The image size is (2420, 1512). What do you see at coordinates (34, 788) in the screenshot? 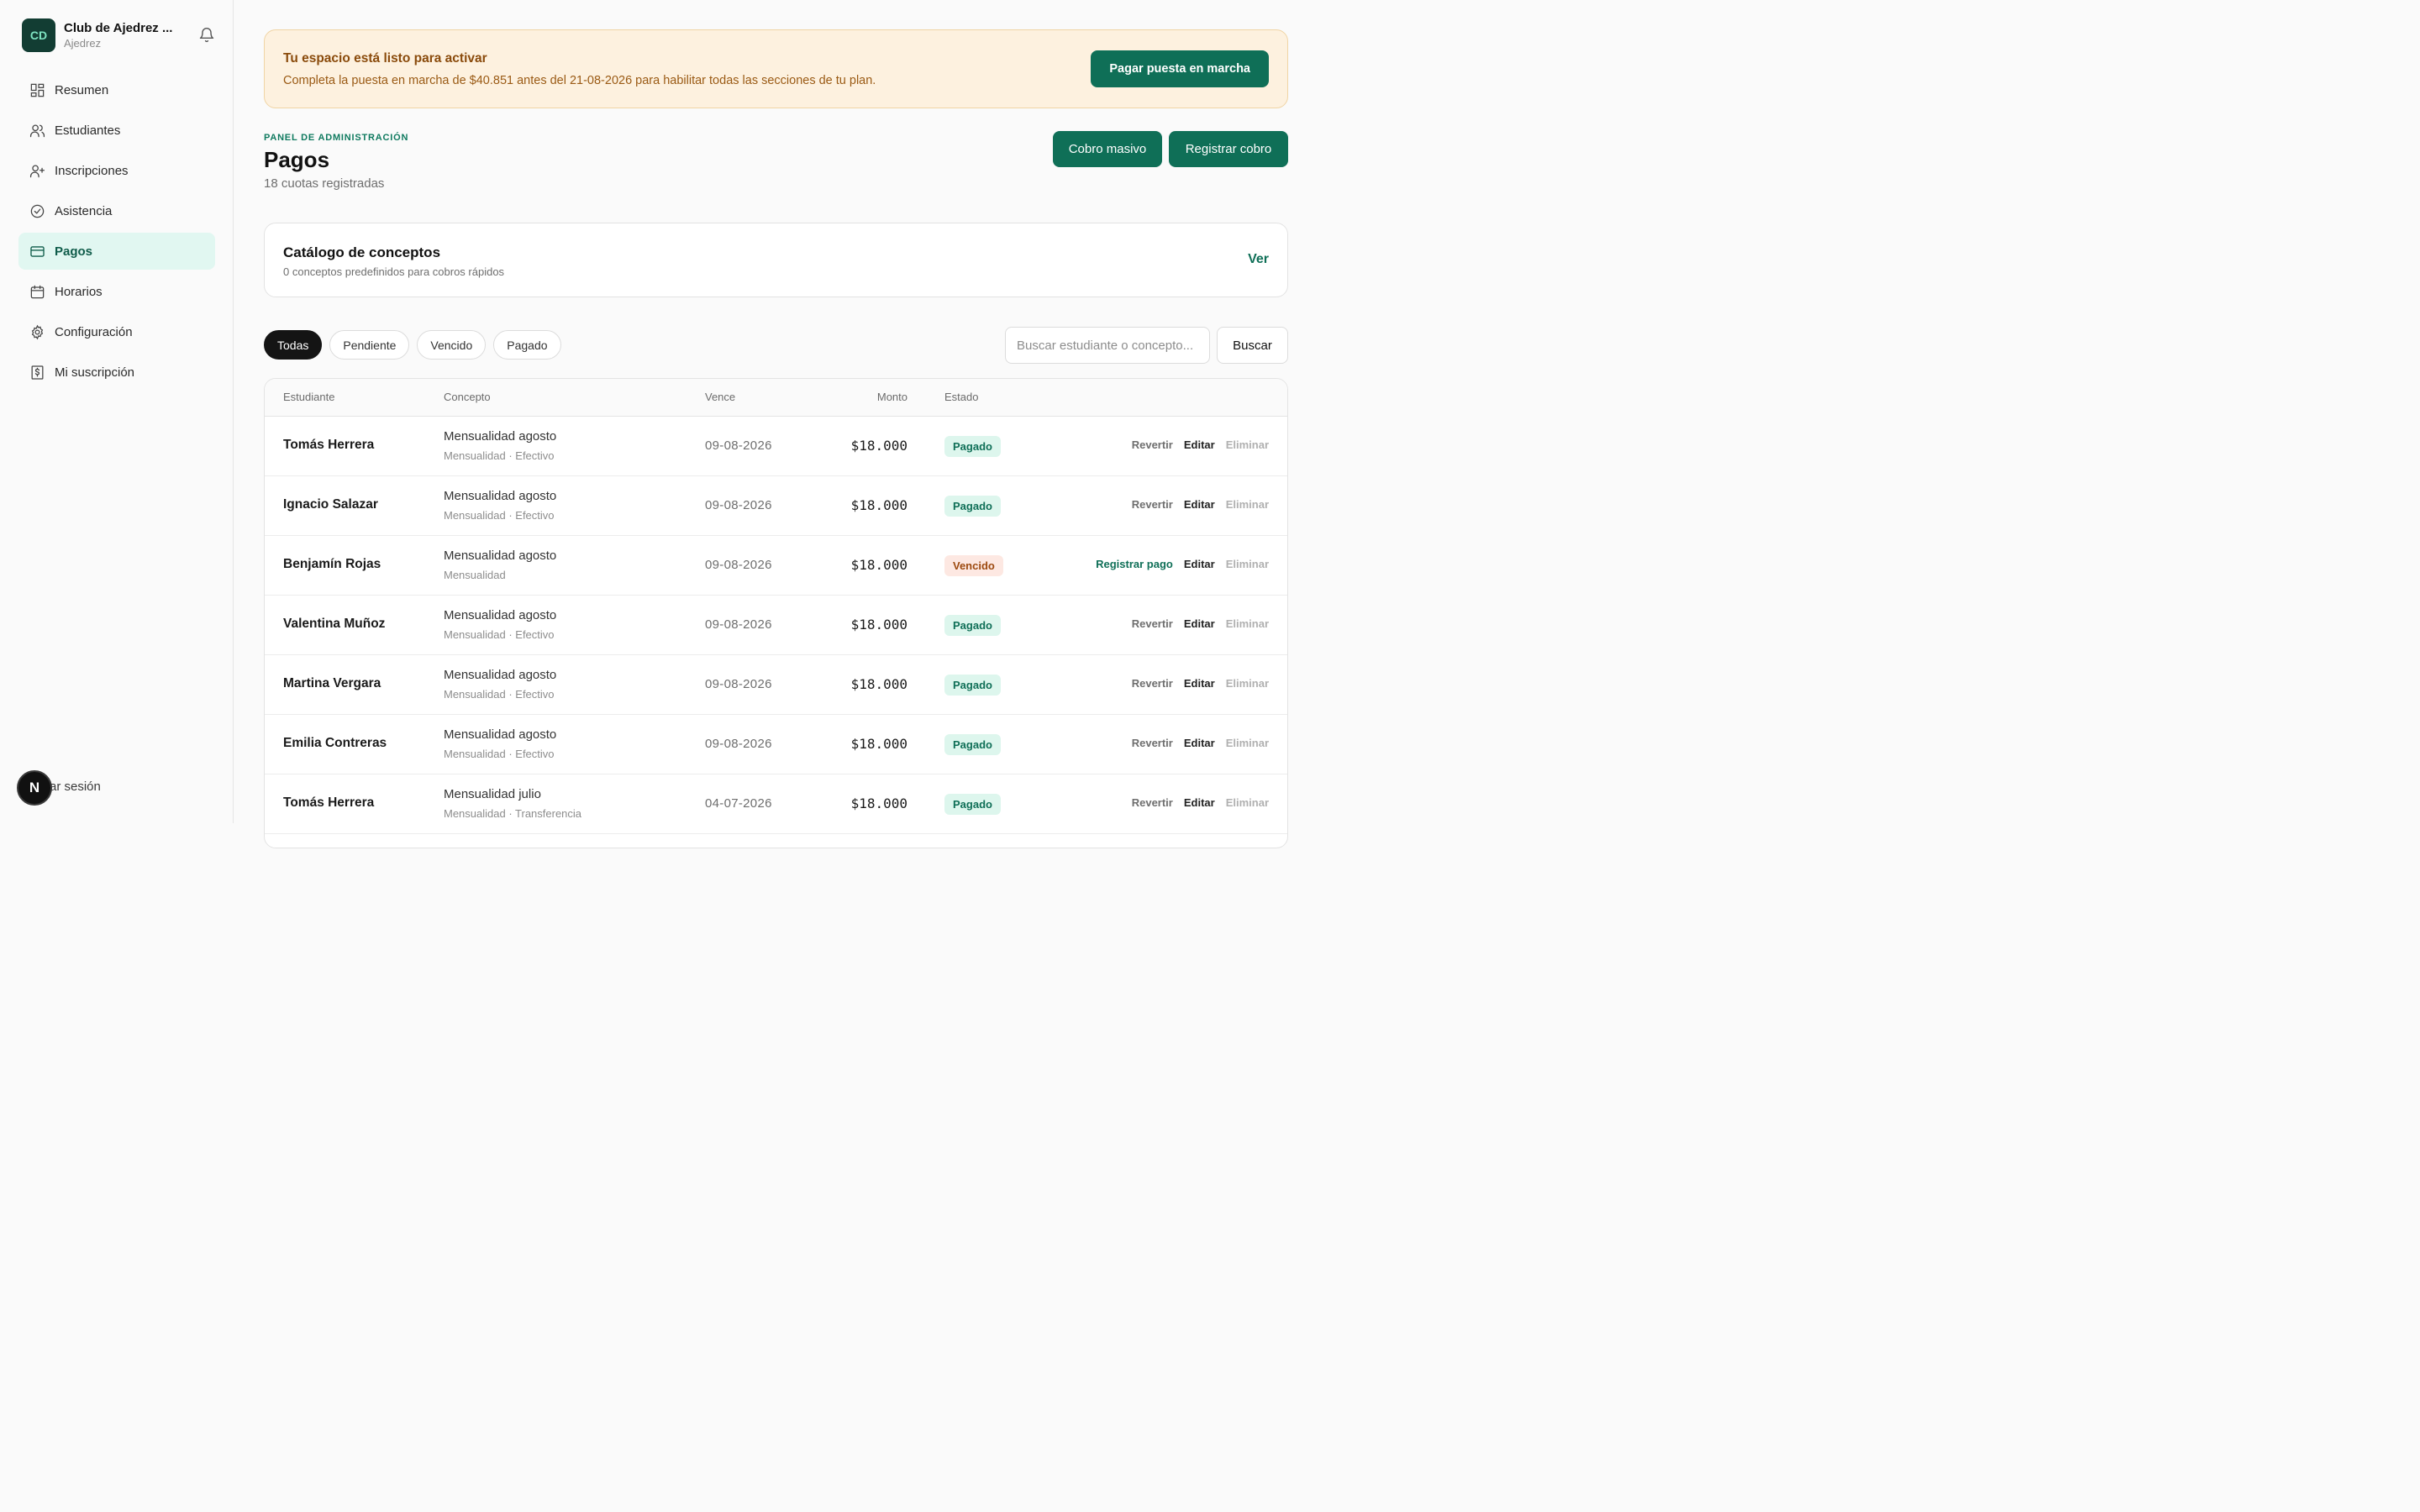
I see `assistant-avatar-button: N` at bounding box center [34, 788].